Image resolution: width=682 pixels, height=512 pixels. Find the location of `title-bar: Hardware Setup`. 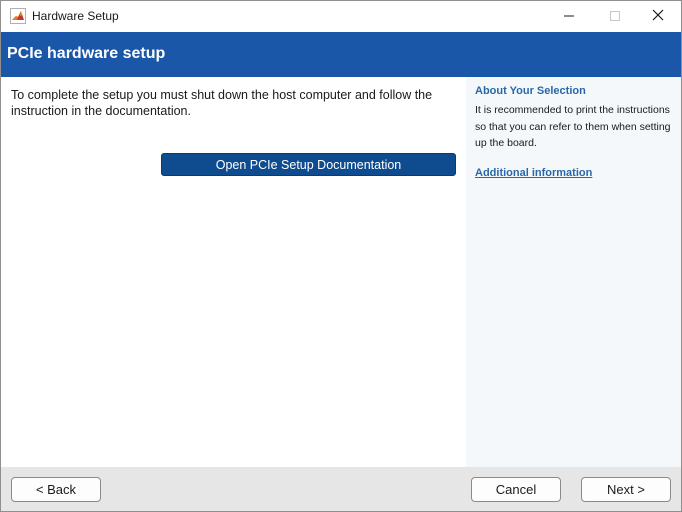

title-bar: Hardware Setup is located at coordinates (341, 16).